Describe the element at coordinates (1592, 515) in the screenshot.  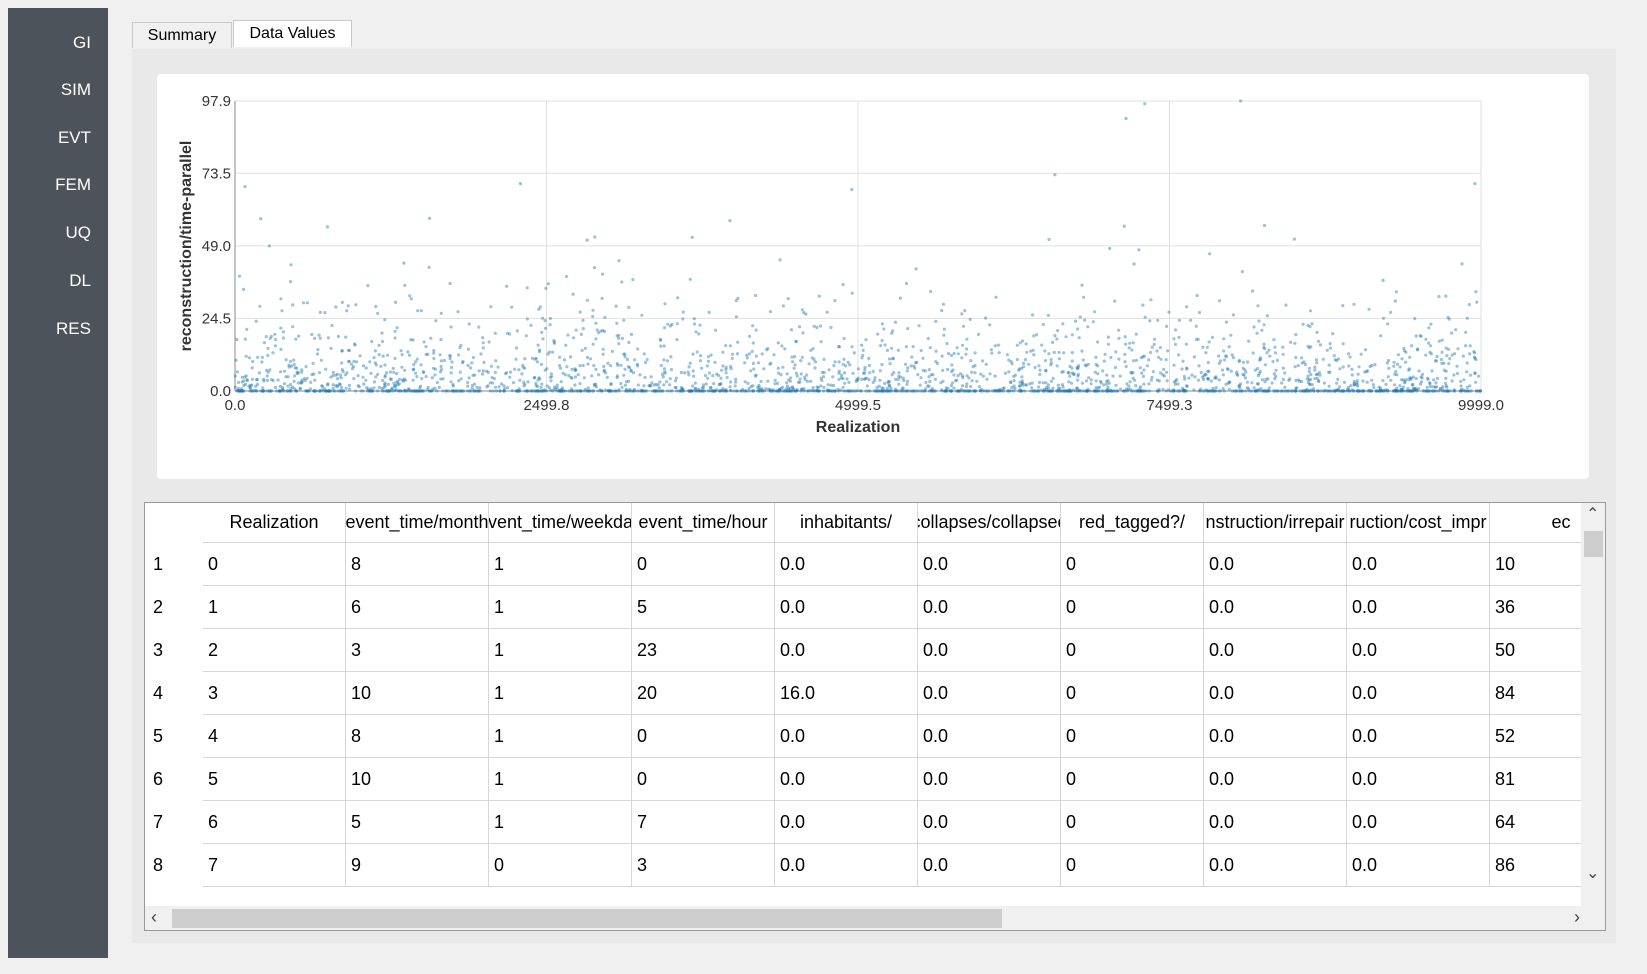
I see `scroll-up-icon: ⌃` at that location.